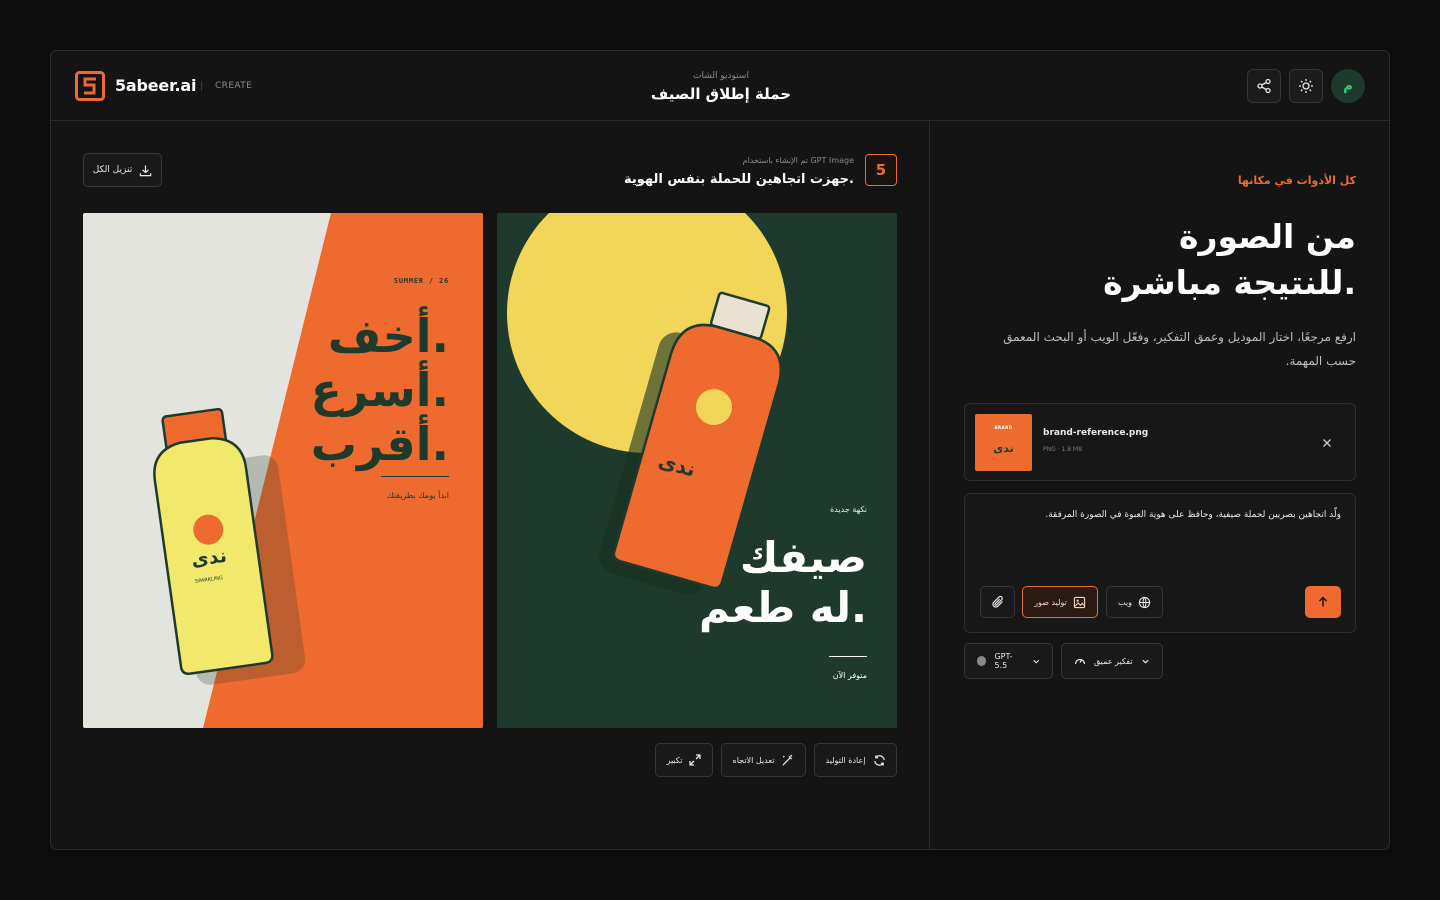 This screenshot has height=900, width=1440. I want to click on panel-eyebrow: كل الأدوات في مكانها, so click(1296, 180).